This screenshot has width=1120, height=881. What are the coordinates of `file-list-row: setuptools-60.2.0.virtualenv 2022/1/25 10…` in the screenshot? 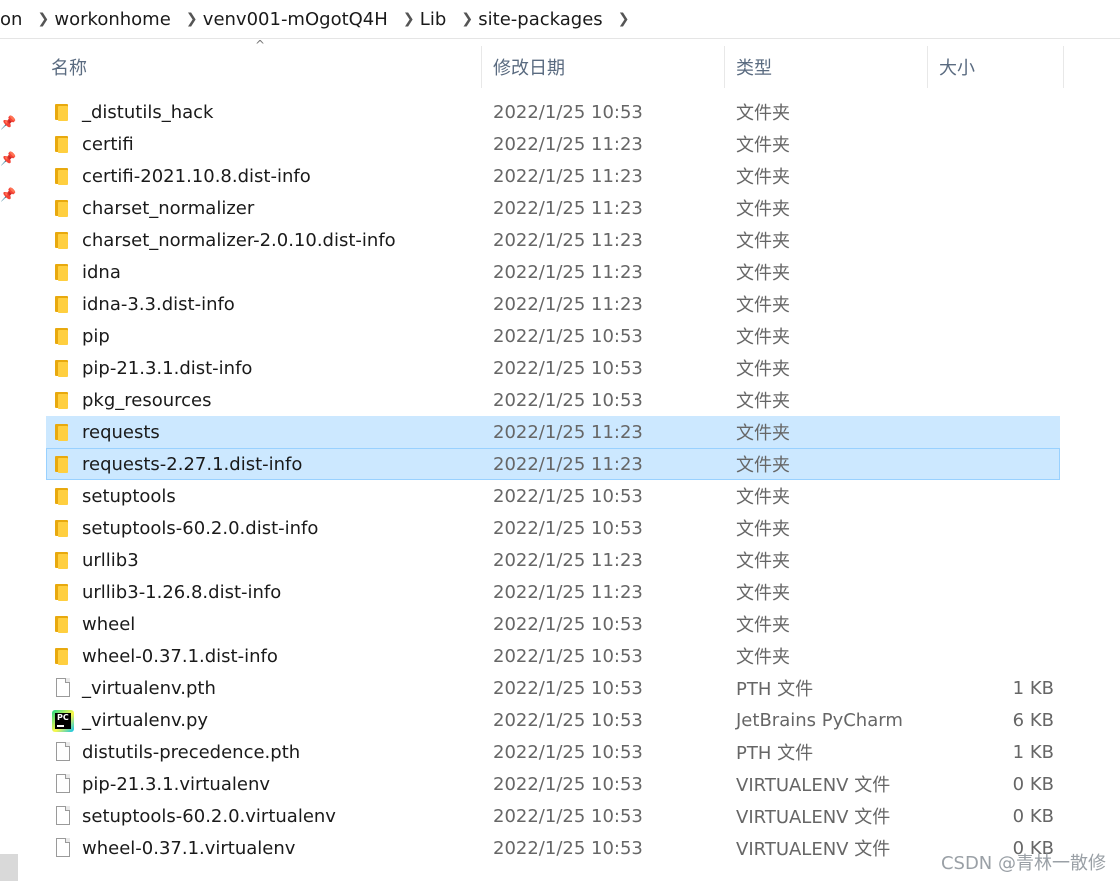 It's located at (553, 816).